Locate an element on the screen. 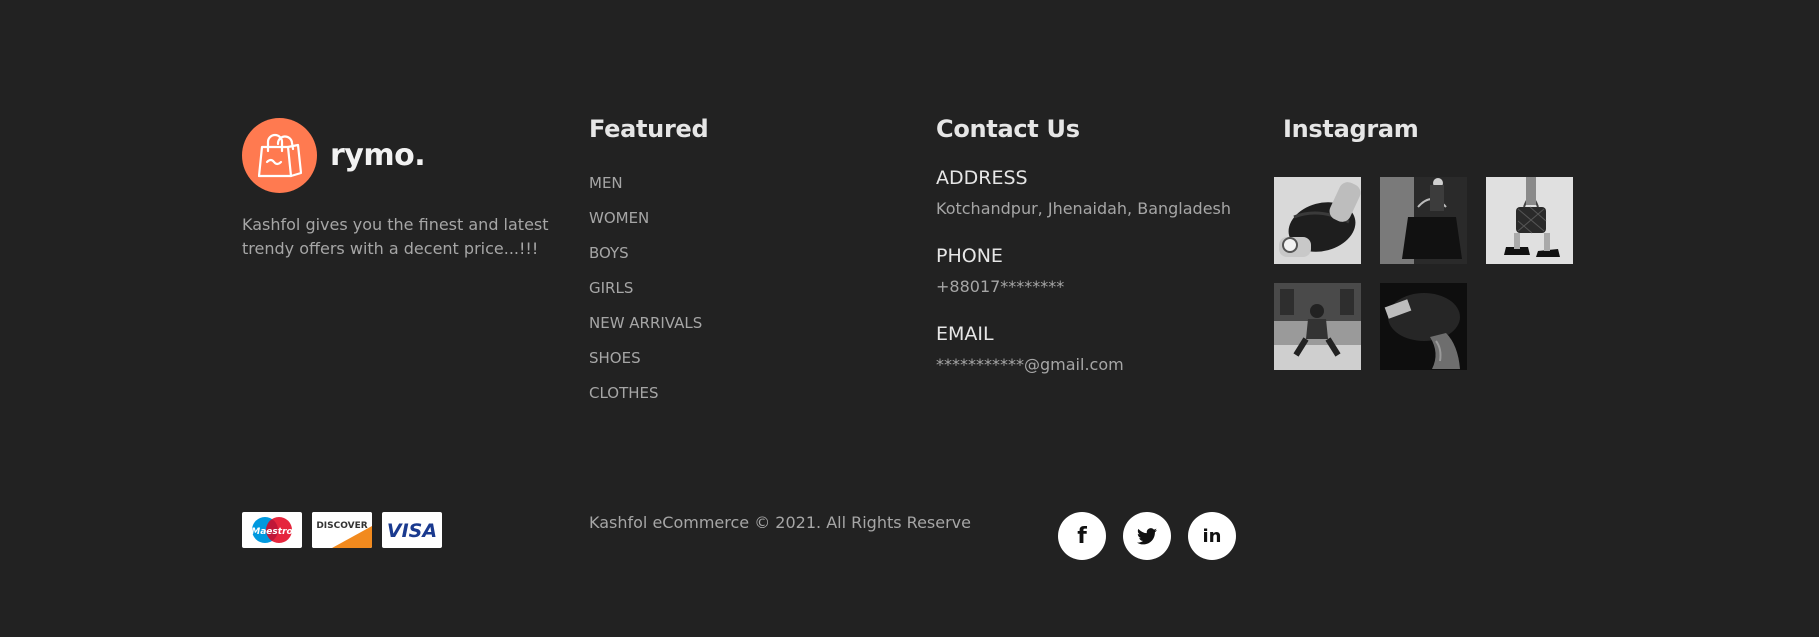 Image resolution: width=1819 pixels, height=637 pixels. maestro-card: Maestro is located at coordinates (272, 530).